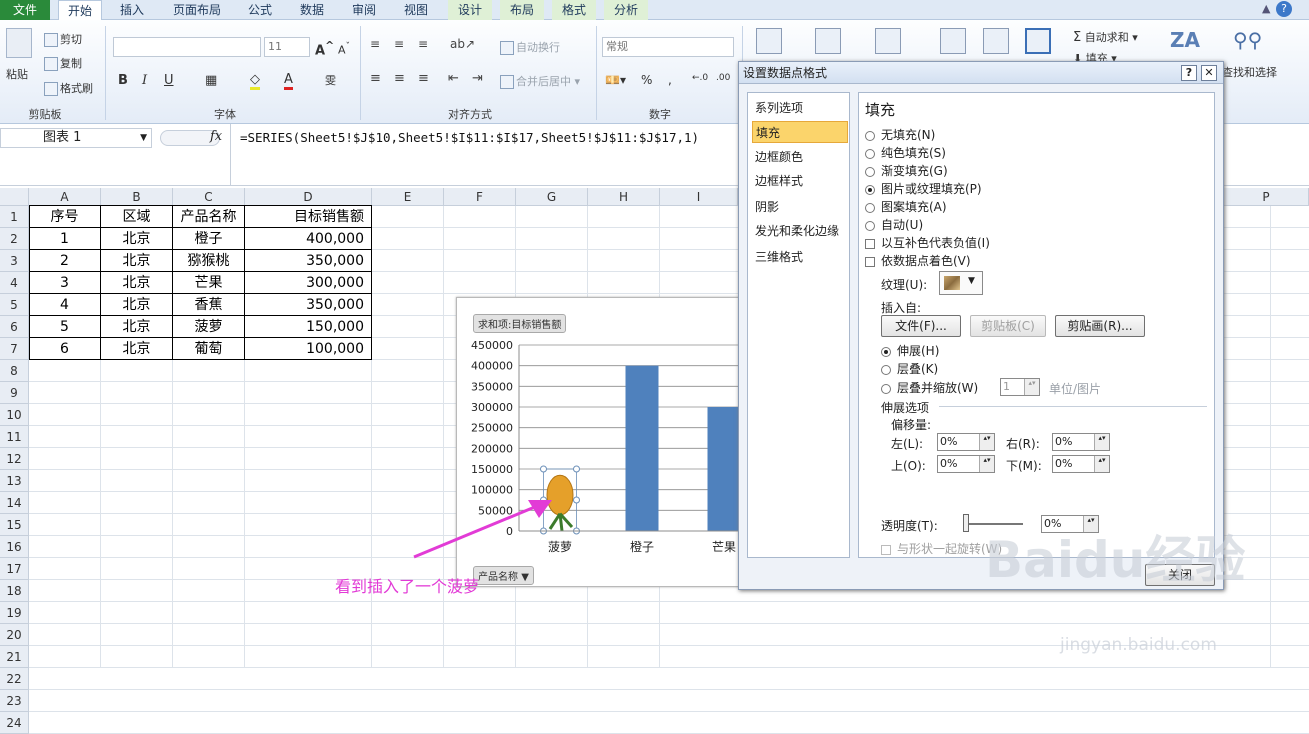 The image size is (1309, 734). Describe the element at coordinates (800, 231) in the screenshot. I see `nav-glow-soft-edges: 发光和柔化边缘` at that location.